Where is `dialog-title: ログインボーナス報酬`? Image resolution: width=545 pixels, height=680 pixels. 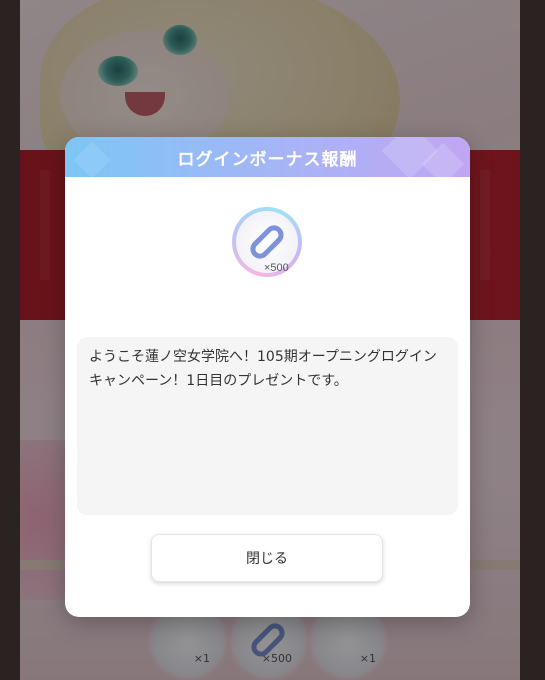 dialog-title: ログインボーナス報酬 is located at coordinates (267, 159).